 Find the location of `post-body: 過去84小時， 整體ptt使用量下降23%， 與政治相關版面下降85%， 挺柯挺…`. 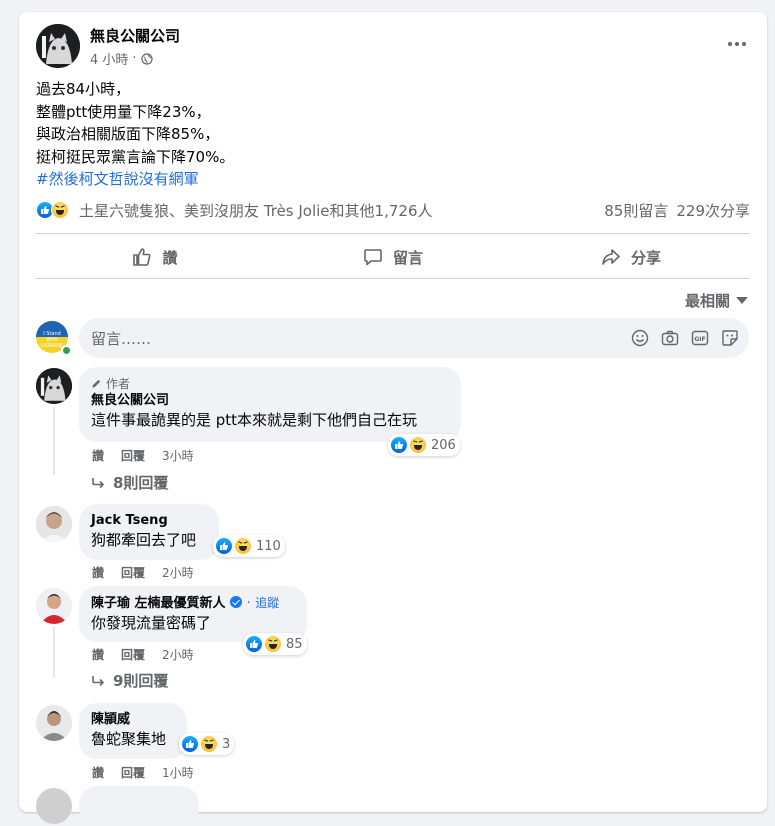

post-body: 過去84小時， 整體ptt使用量下降23%， 與政治相關版面下降85%， 挺柯挺… is located at coordinates (135, 134).